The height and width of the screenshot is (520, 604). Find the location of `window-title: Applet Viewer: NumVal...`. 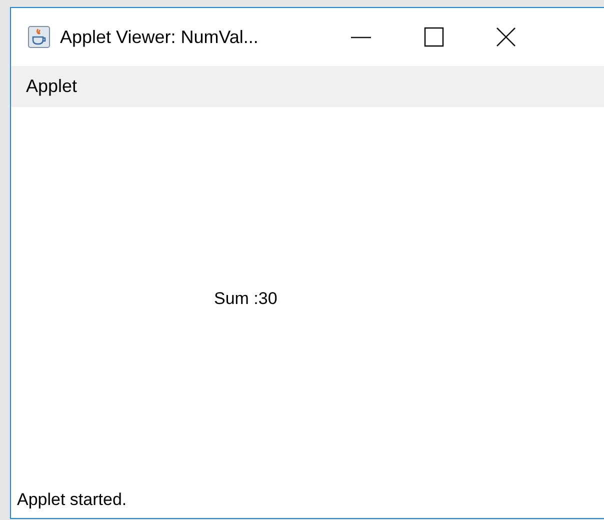

window-title: Applet Viewer: NumVal... is located at coordinates (160, 37).